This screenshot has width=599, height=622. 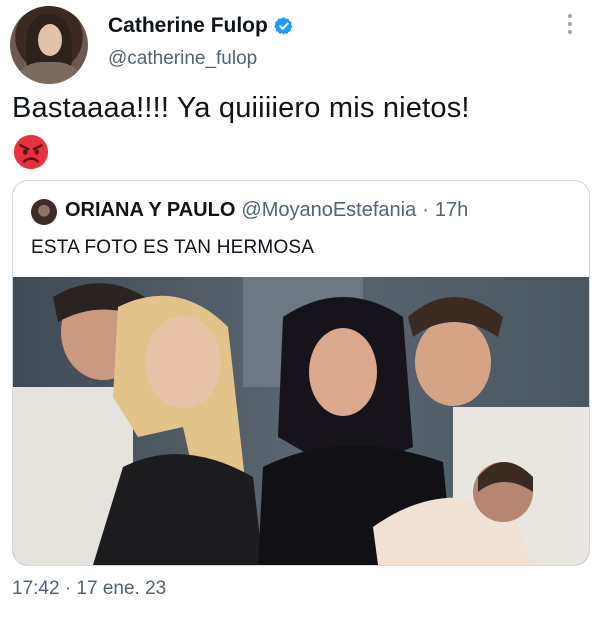 I want to click on angry-face-icon, so click(x=31, y=152).